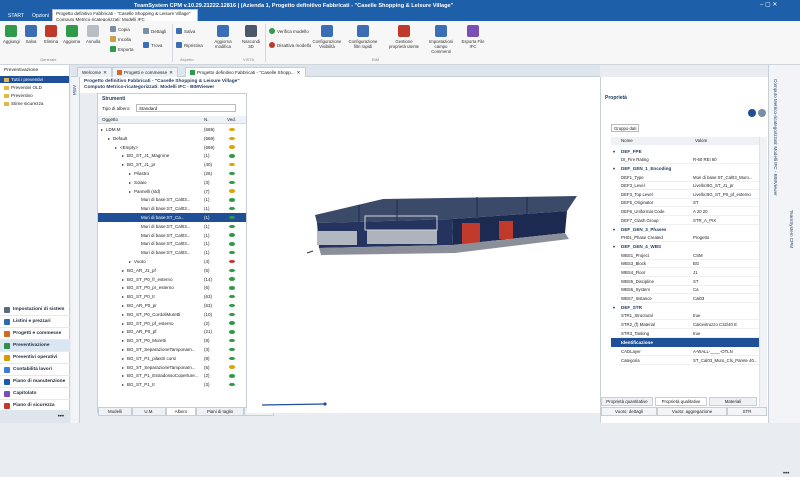  Describe the element at coordinates (172, 331) in the screenshot. I see `tree-row: ▸ BG_AR_P0_pf (21)` at that location.